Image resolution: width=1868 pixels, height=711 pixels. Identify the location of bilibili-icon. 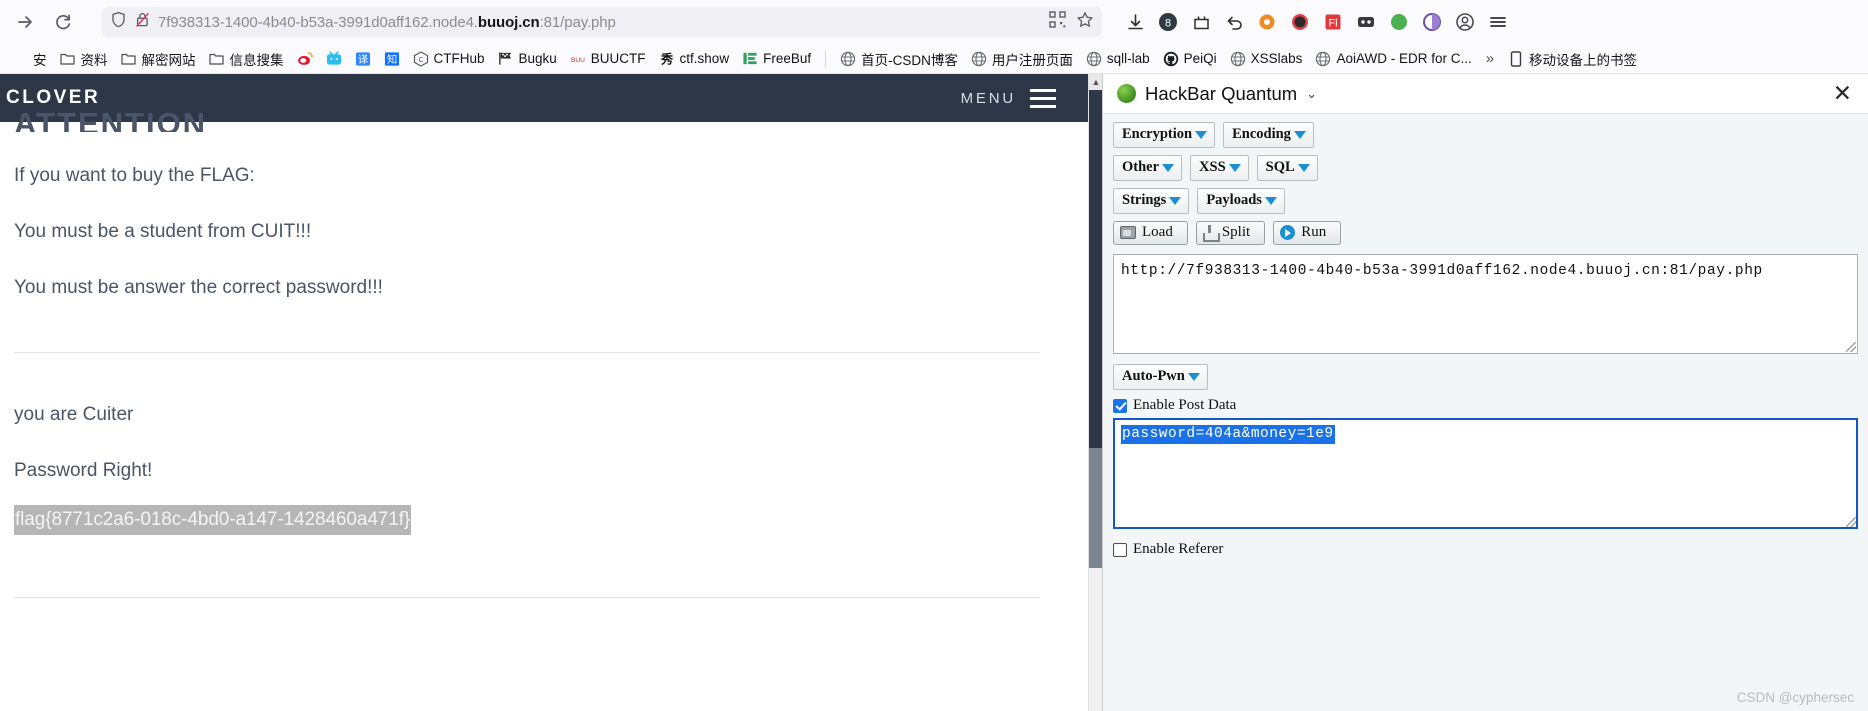
(334, 59).